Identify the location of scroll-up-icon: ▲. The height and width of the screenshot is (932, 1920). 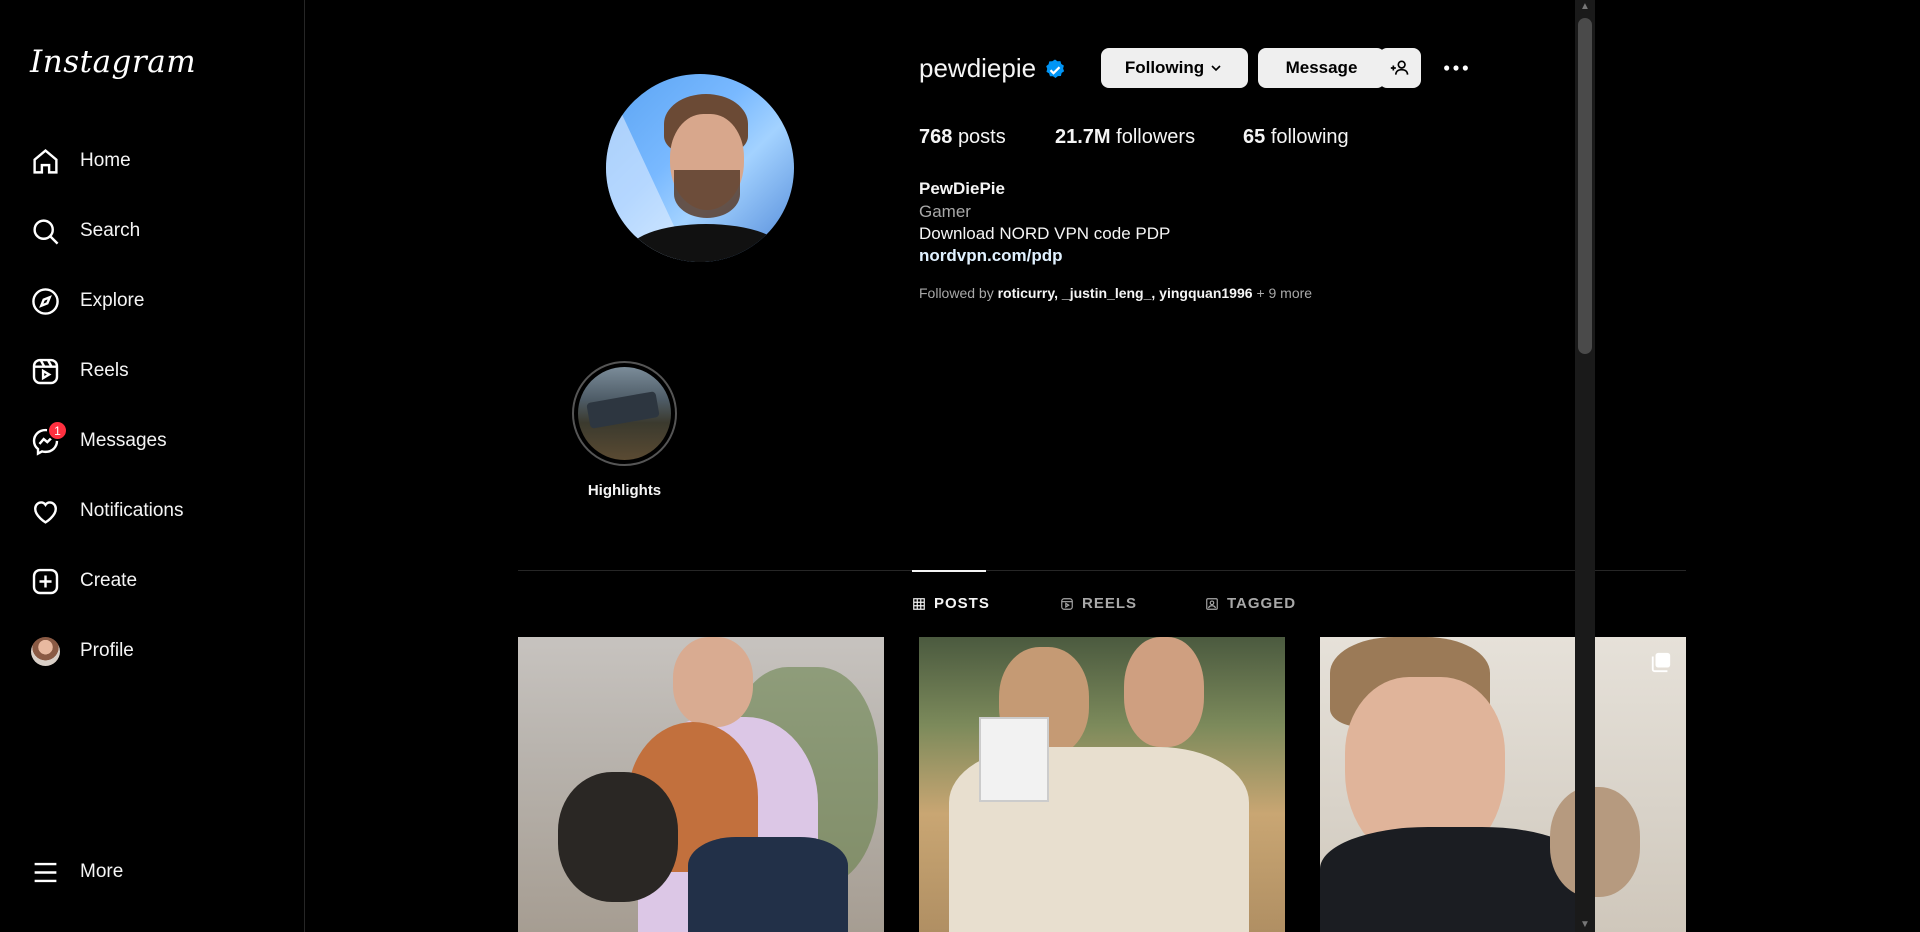
(1585, 7).